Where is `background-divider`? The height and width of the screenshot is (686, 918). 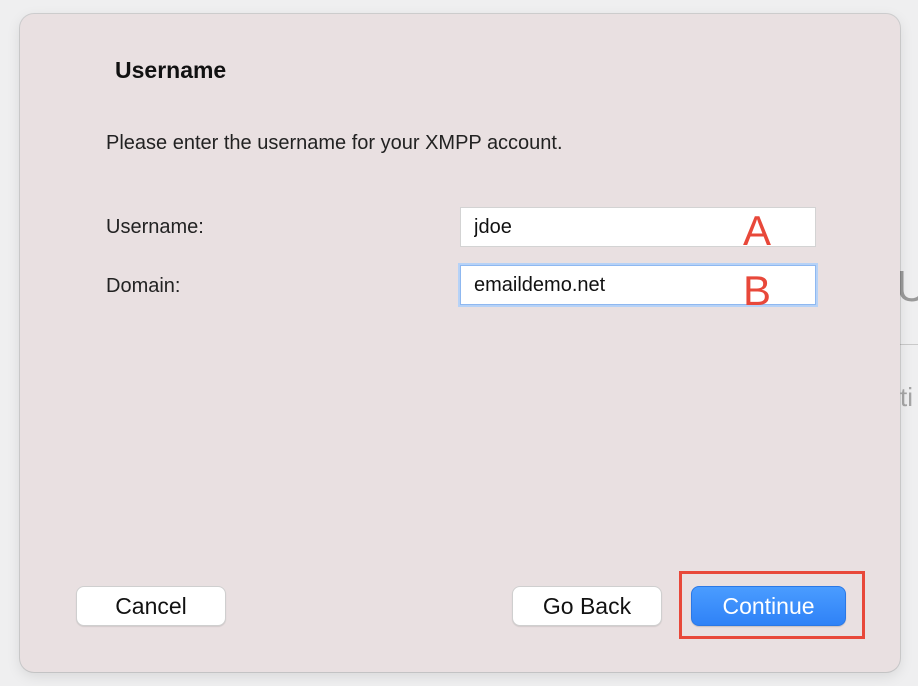 background-divider is located at coordinates (909, 344).